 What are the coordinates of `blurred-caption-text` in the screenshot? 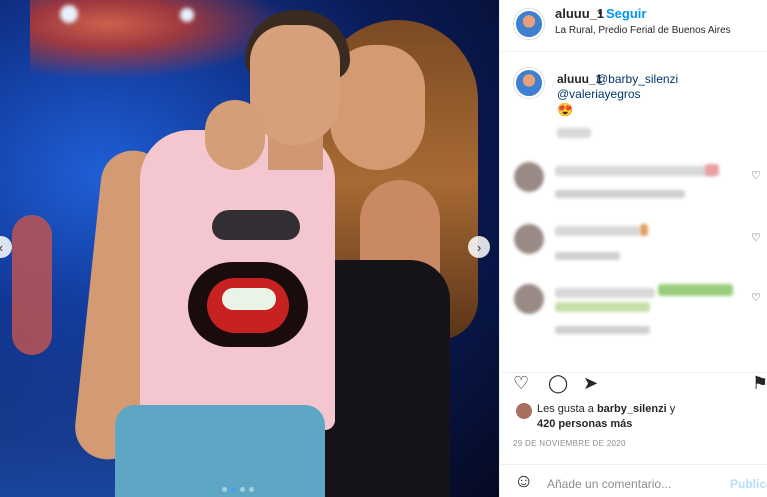 It's located at (574, 133).